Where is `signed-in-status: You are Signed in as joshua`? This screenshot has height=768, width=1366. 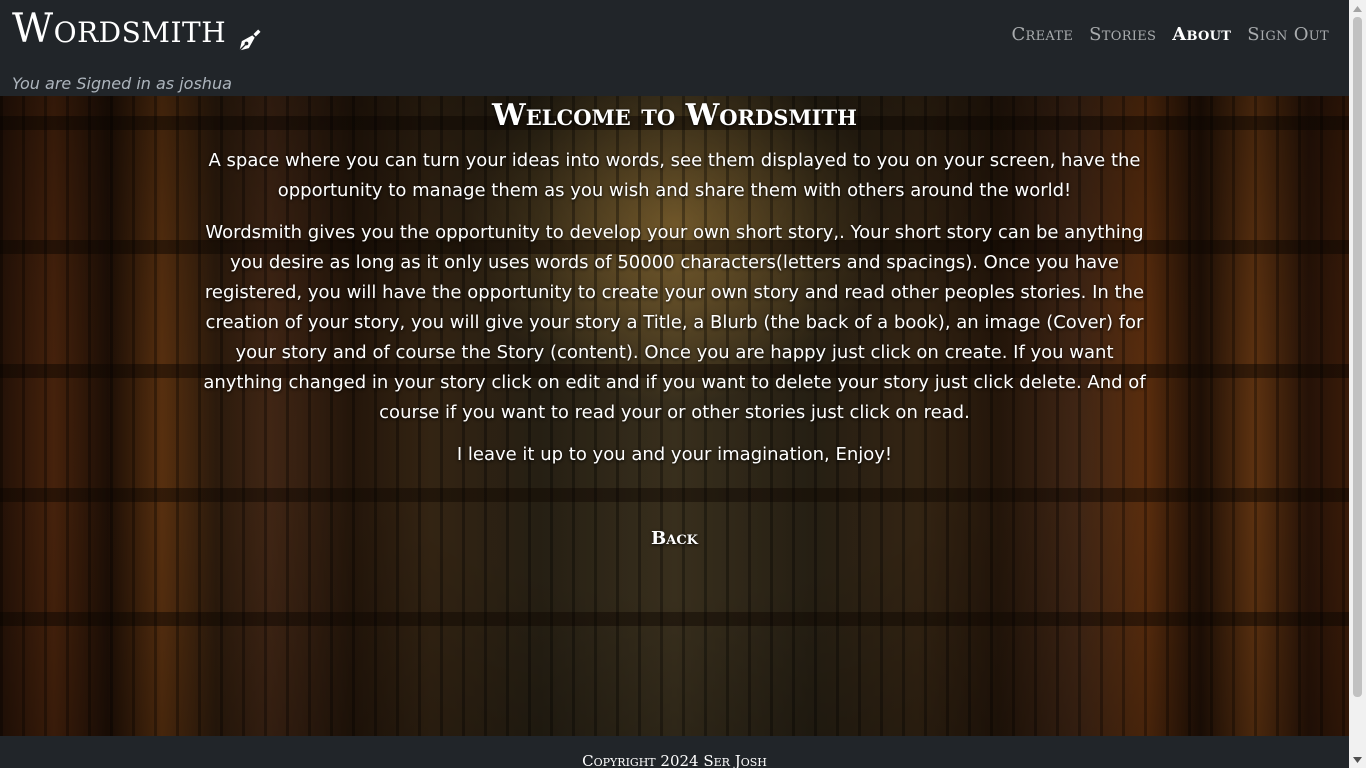 signed-in-status: You are Signed in as joshua is located at coordinates (122, 83).